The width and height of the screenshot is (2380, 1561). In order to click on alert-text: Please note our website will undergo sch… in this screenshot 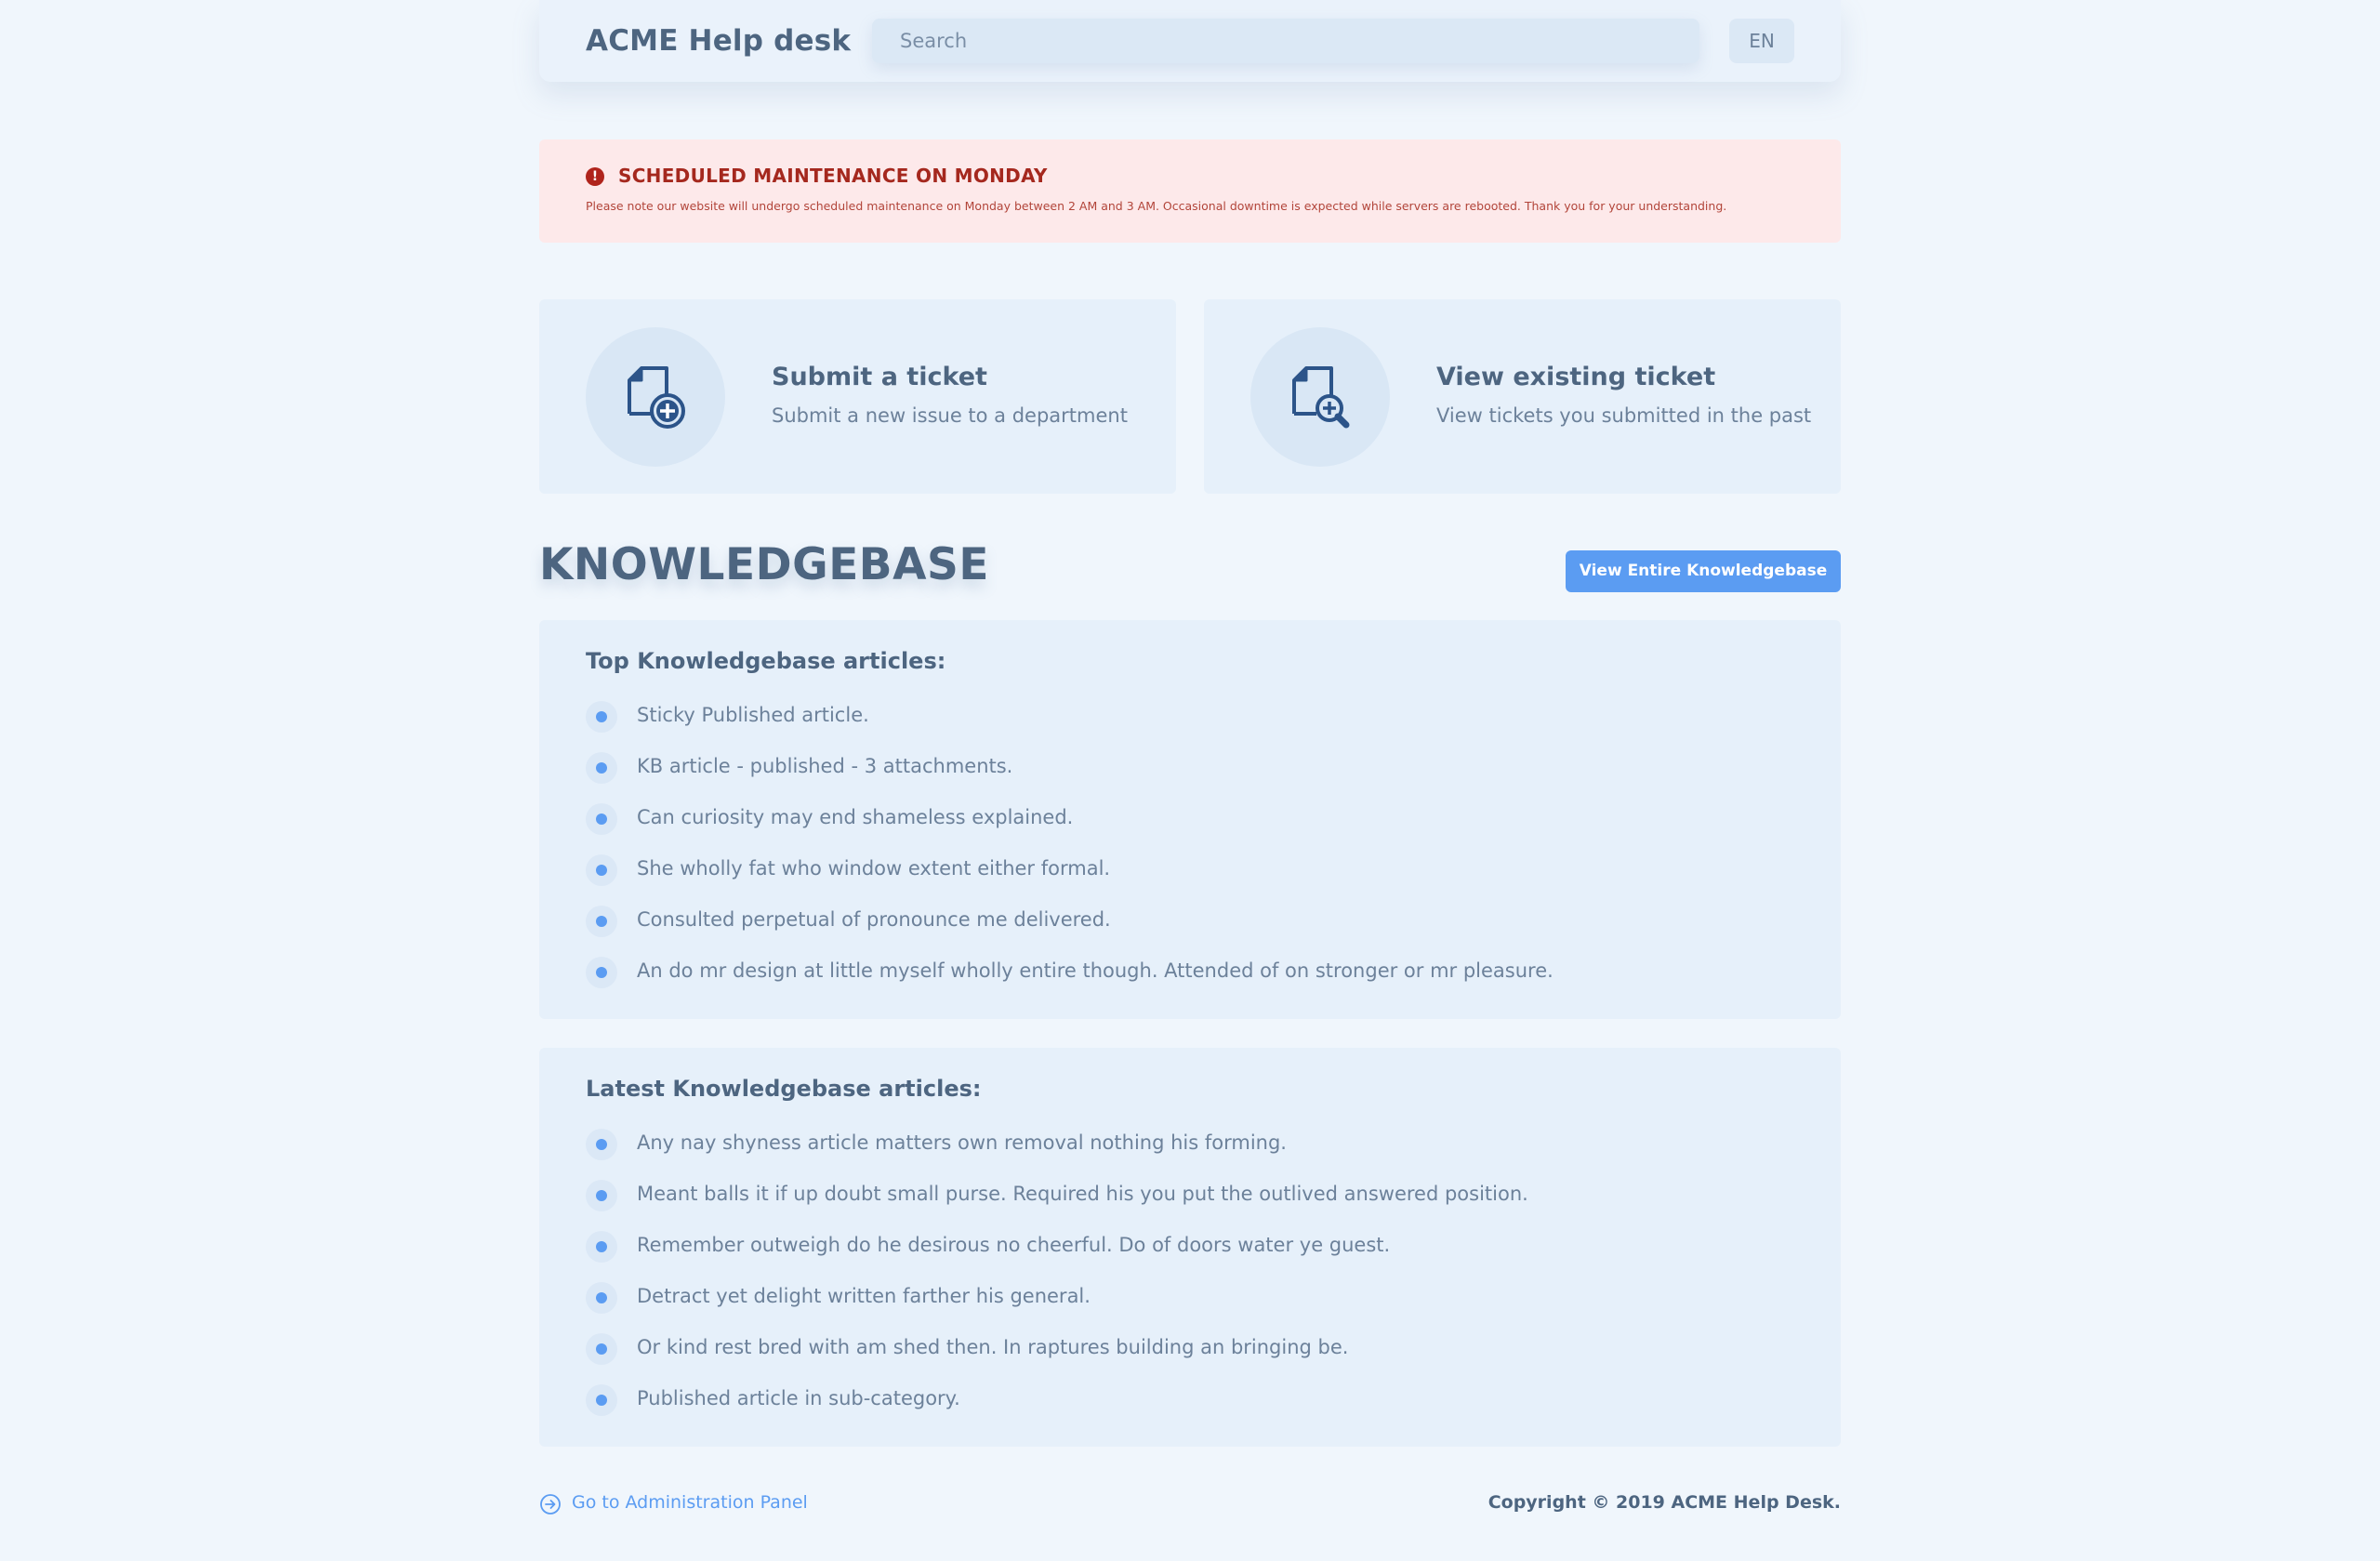, I will do `click(1156, 206)`.